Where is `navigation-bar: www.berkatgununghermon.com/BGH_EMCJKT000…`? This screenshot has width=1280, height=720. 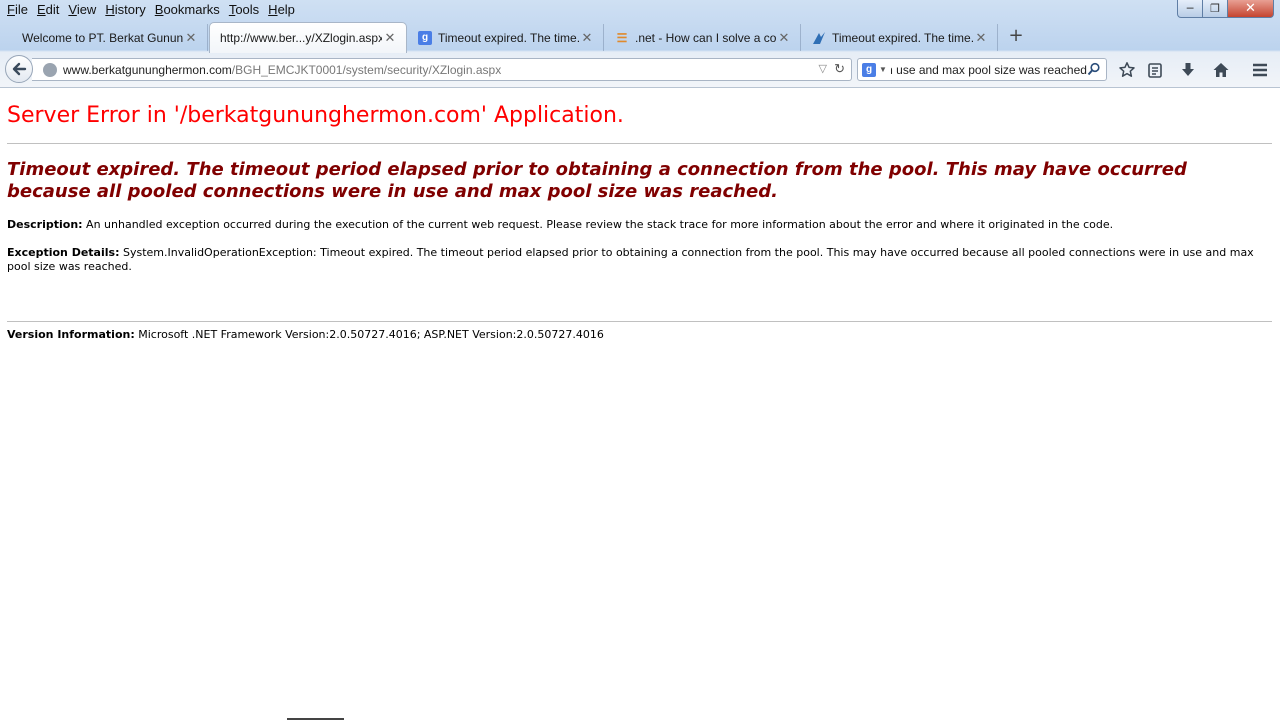
navigation-bar: www.berkatgununghermon.com/BGH_EMCJKT000… is located at coordinates (640, 70).